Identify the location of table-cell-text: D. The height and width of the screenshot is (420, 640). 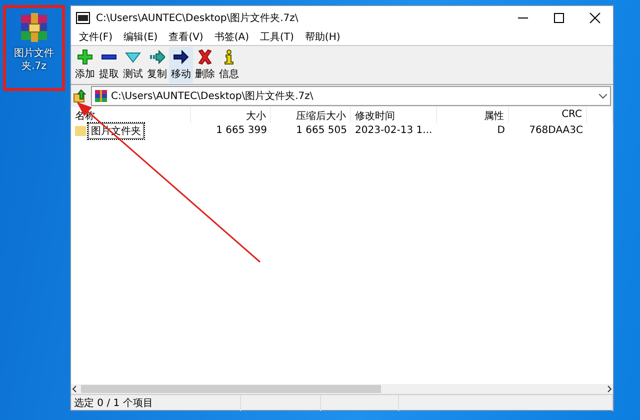
(501, 131).